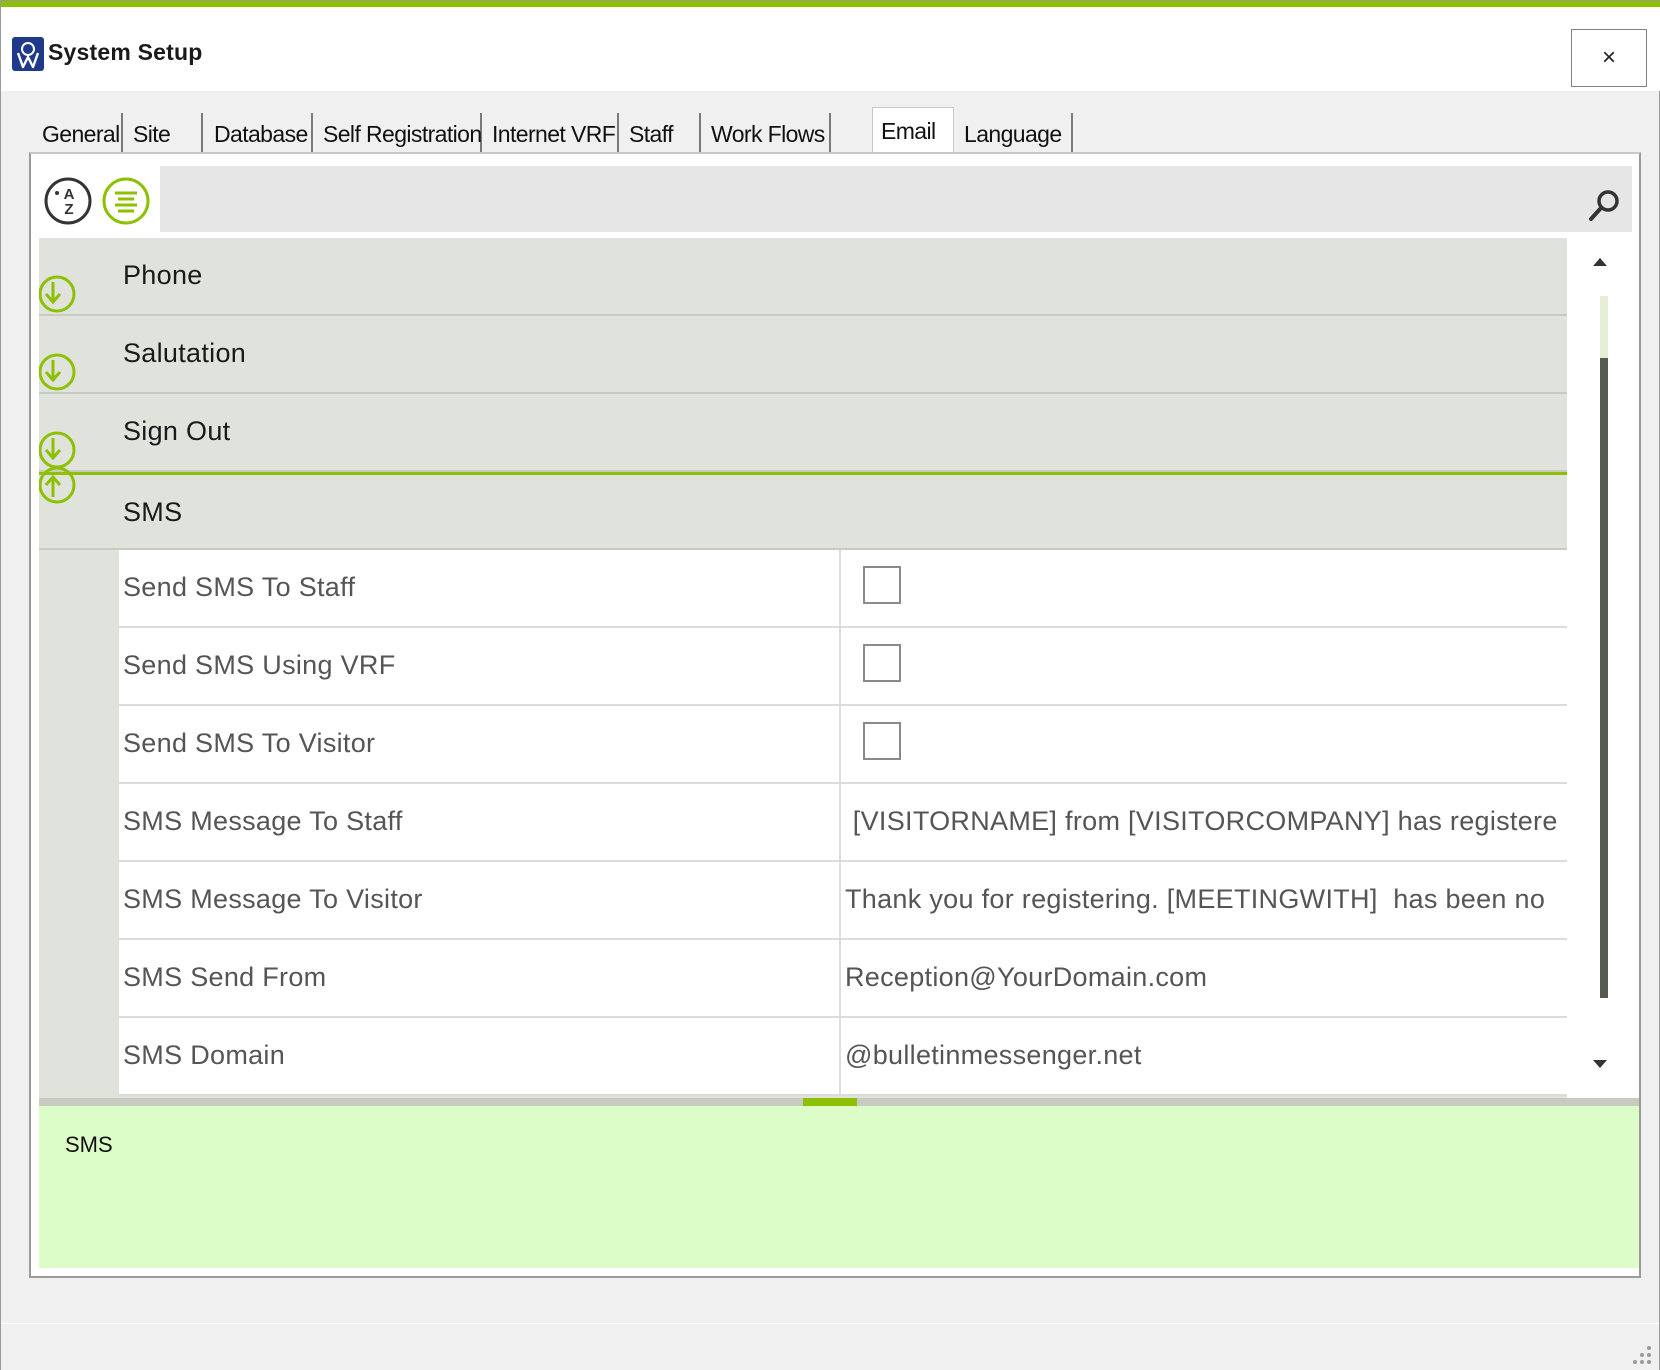 The width and height of the screenshot is (1660, 1370). Describe the element at coordinates (225, 977) in the screenshot. I see `property-name: SMS Send From` at that location.